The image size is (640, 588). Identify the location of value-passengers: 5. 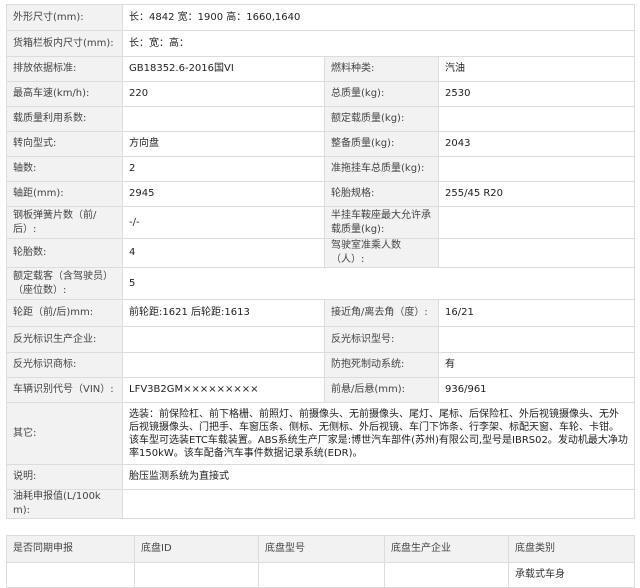
(378, 283).